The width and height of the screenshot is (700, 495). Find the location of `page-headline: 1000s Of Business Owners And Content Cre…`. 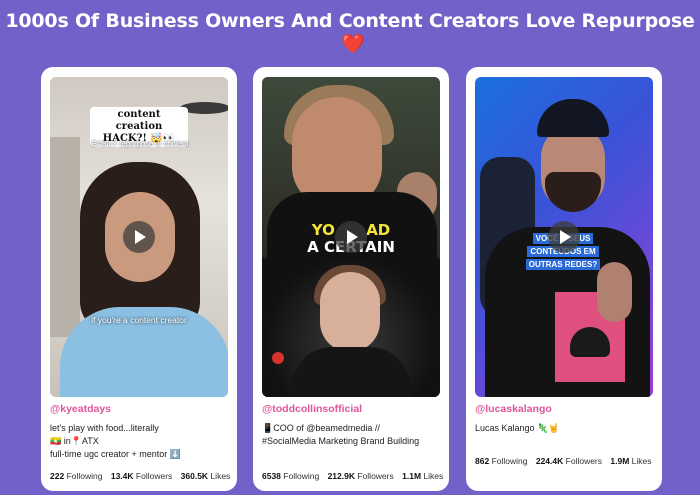

page-headline: 1000s Of Business Owners And Content Cre… is located at coordinates (350, 32).